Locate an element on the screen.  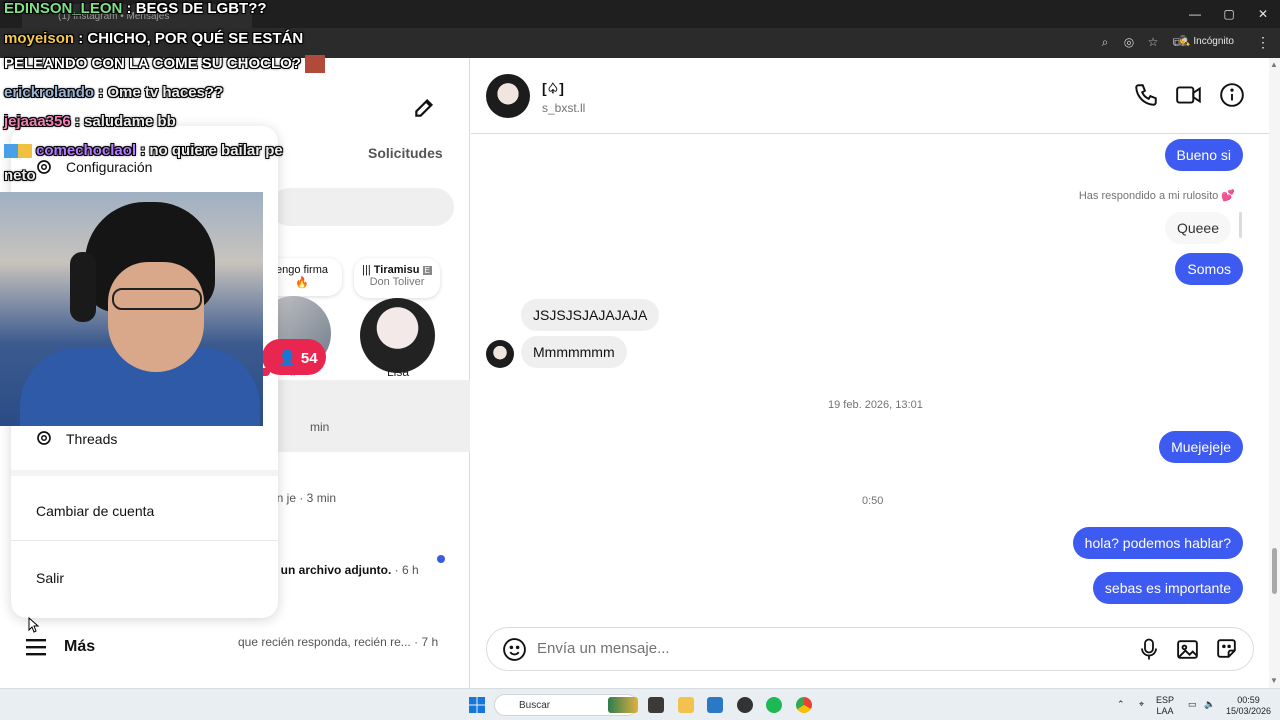
message-bubble-out: Bueno si is located at coordinates (1203, 155).